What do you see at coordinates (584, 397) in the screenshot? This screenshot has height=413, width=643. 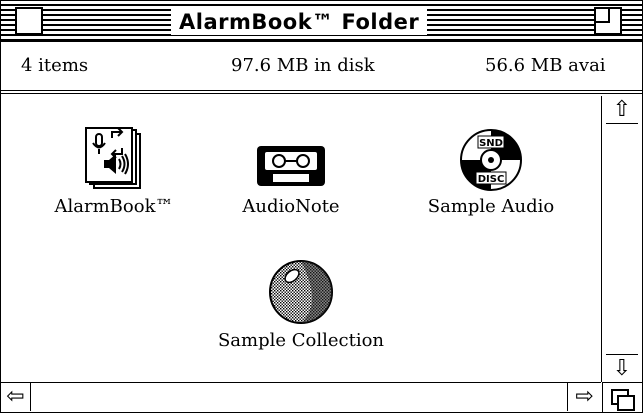 I see `scroll-right-arrow-icon: ⇨` at bounding box center [584, 397].